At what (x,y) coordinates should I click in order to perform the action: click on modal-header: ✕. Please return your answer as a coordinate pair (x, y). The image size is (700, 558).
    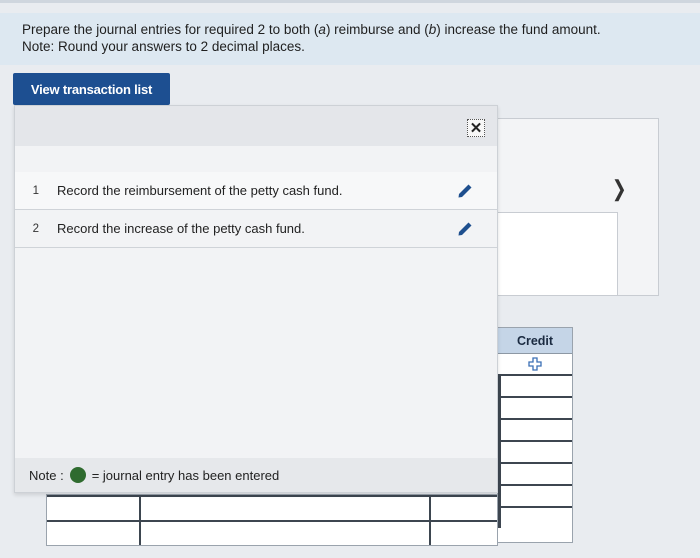
    Looking at the image, I should click on (256, 126).